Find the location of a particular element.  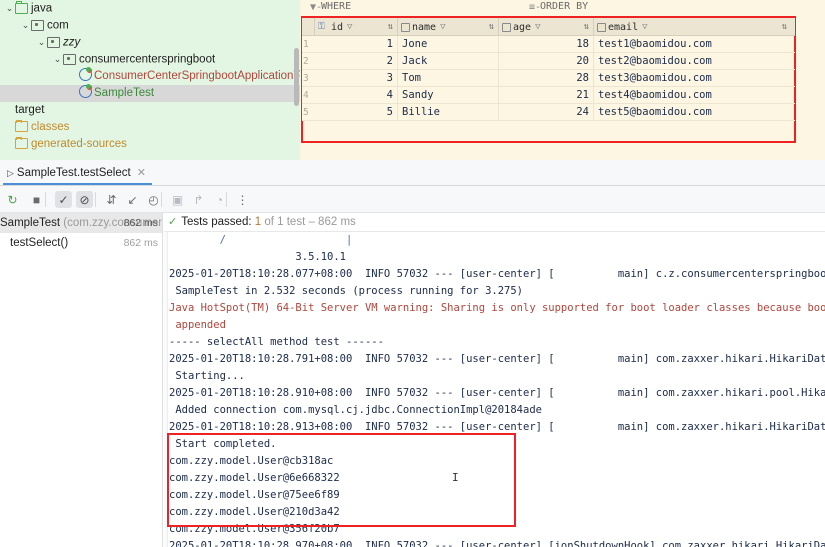

cell-age: 28 is located at coordinates (546, 78).